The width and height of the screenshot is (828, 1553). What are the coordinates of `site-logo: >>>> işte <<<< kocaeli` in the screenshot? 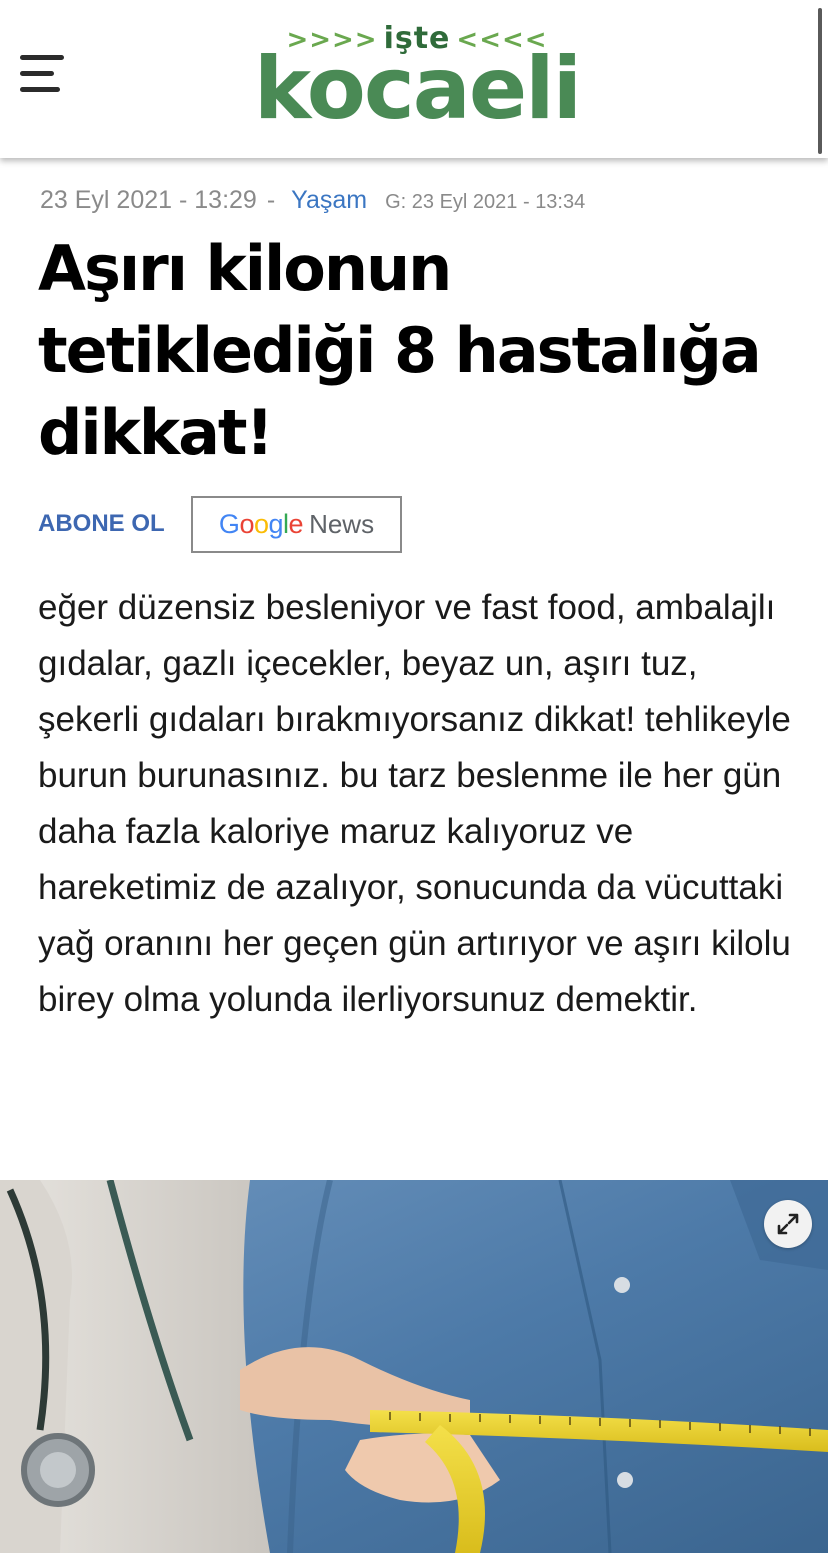 It's located at (417, 78).